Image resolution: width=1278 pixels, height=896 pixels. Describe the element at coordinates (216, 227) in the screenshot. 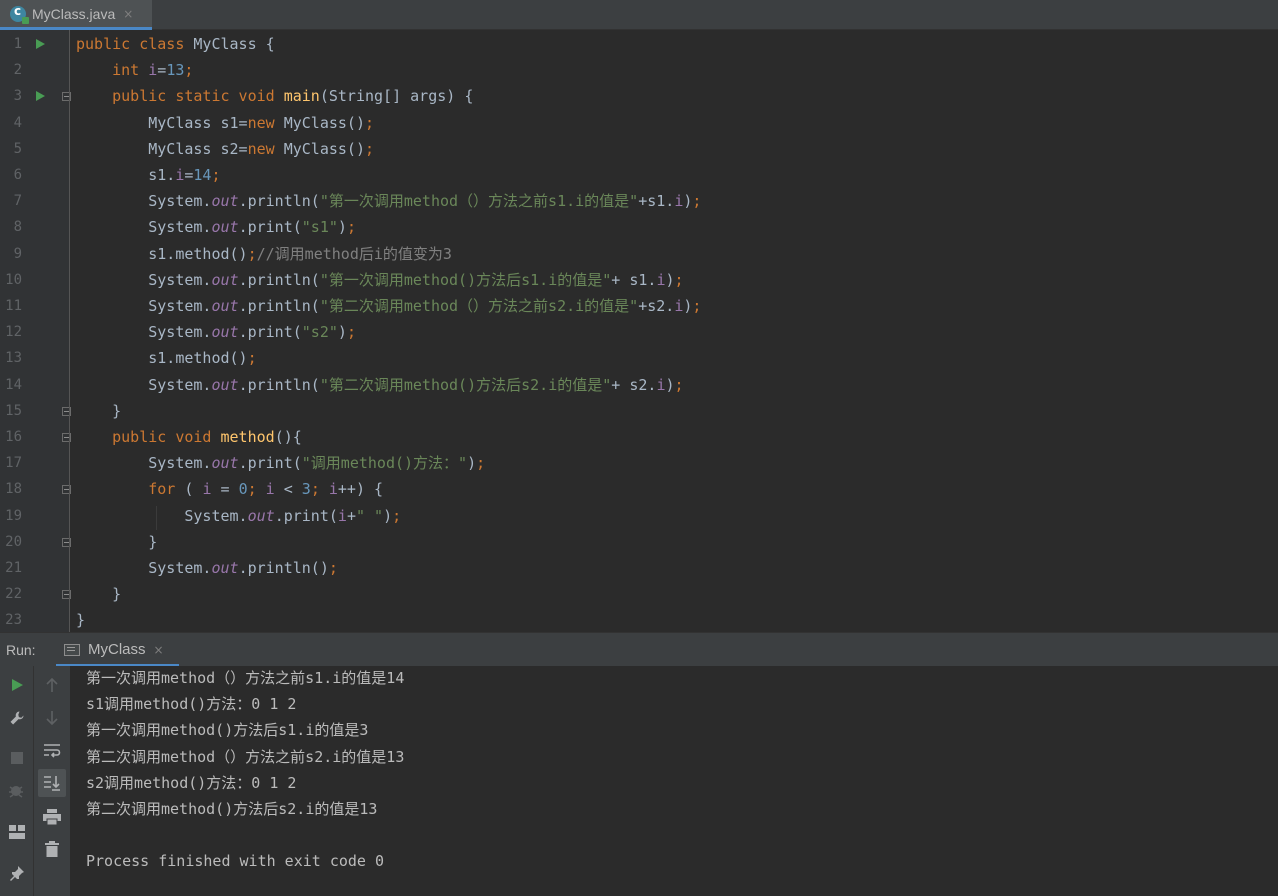

I see `code-line: System.out.print("s1");` at that location.